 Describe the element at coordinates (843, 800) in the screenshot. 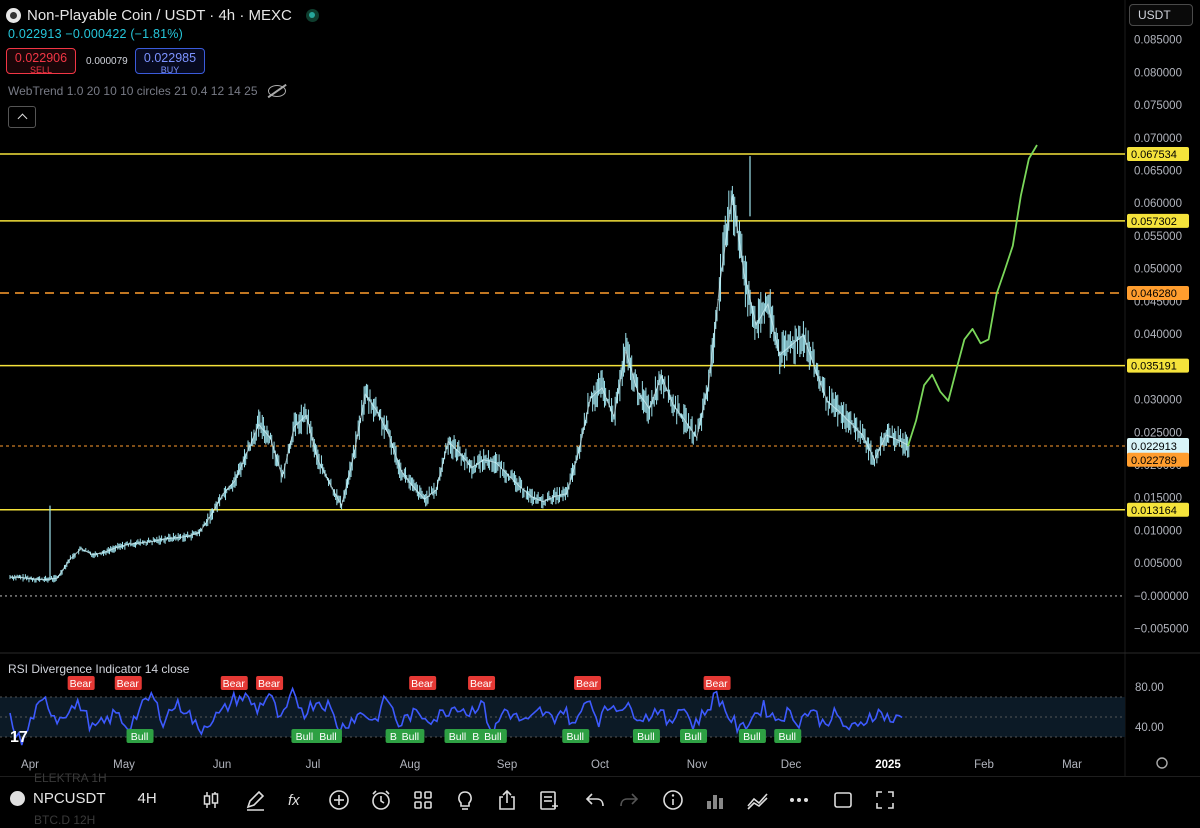

I see `square-icon` at that location.